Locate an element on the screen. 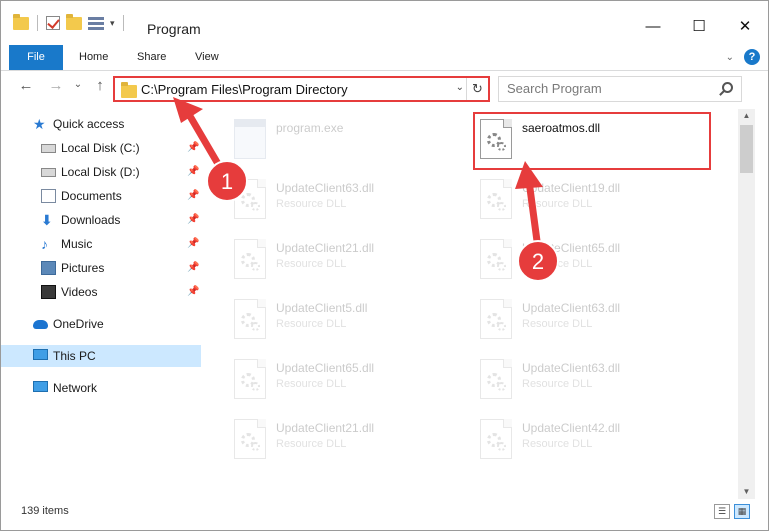 Image resolution: width=769 pixels, height=531 pixels. ribbon-tabs: File Home Share View ⌄ ? is located at coordinates (384, 58).